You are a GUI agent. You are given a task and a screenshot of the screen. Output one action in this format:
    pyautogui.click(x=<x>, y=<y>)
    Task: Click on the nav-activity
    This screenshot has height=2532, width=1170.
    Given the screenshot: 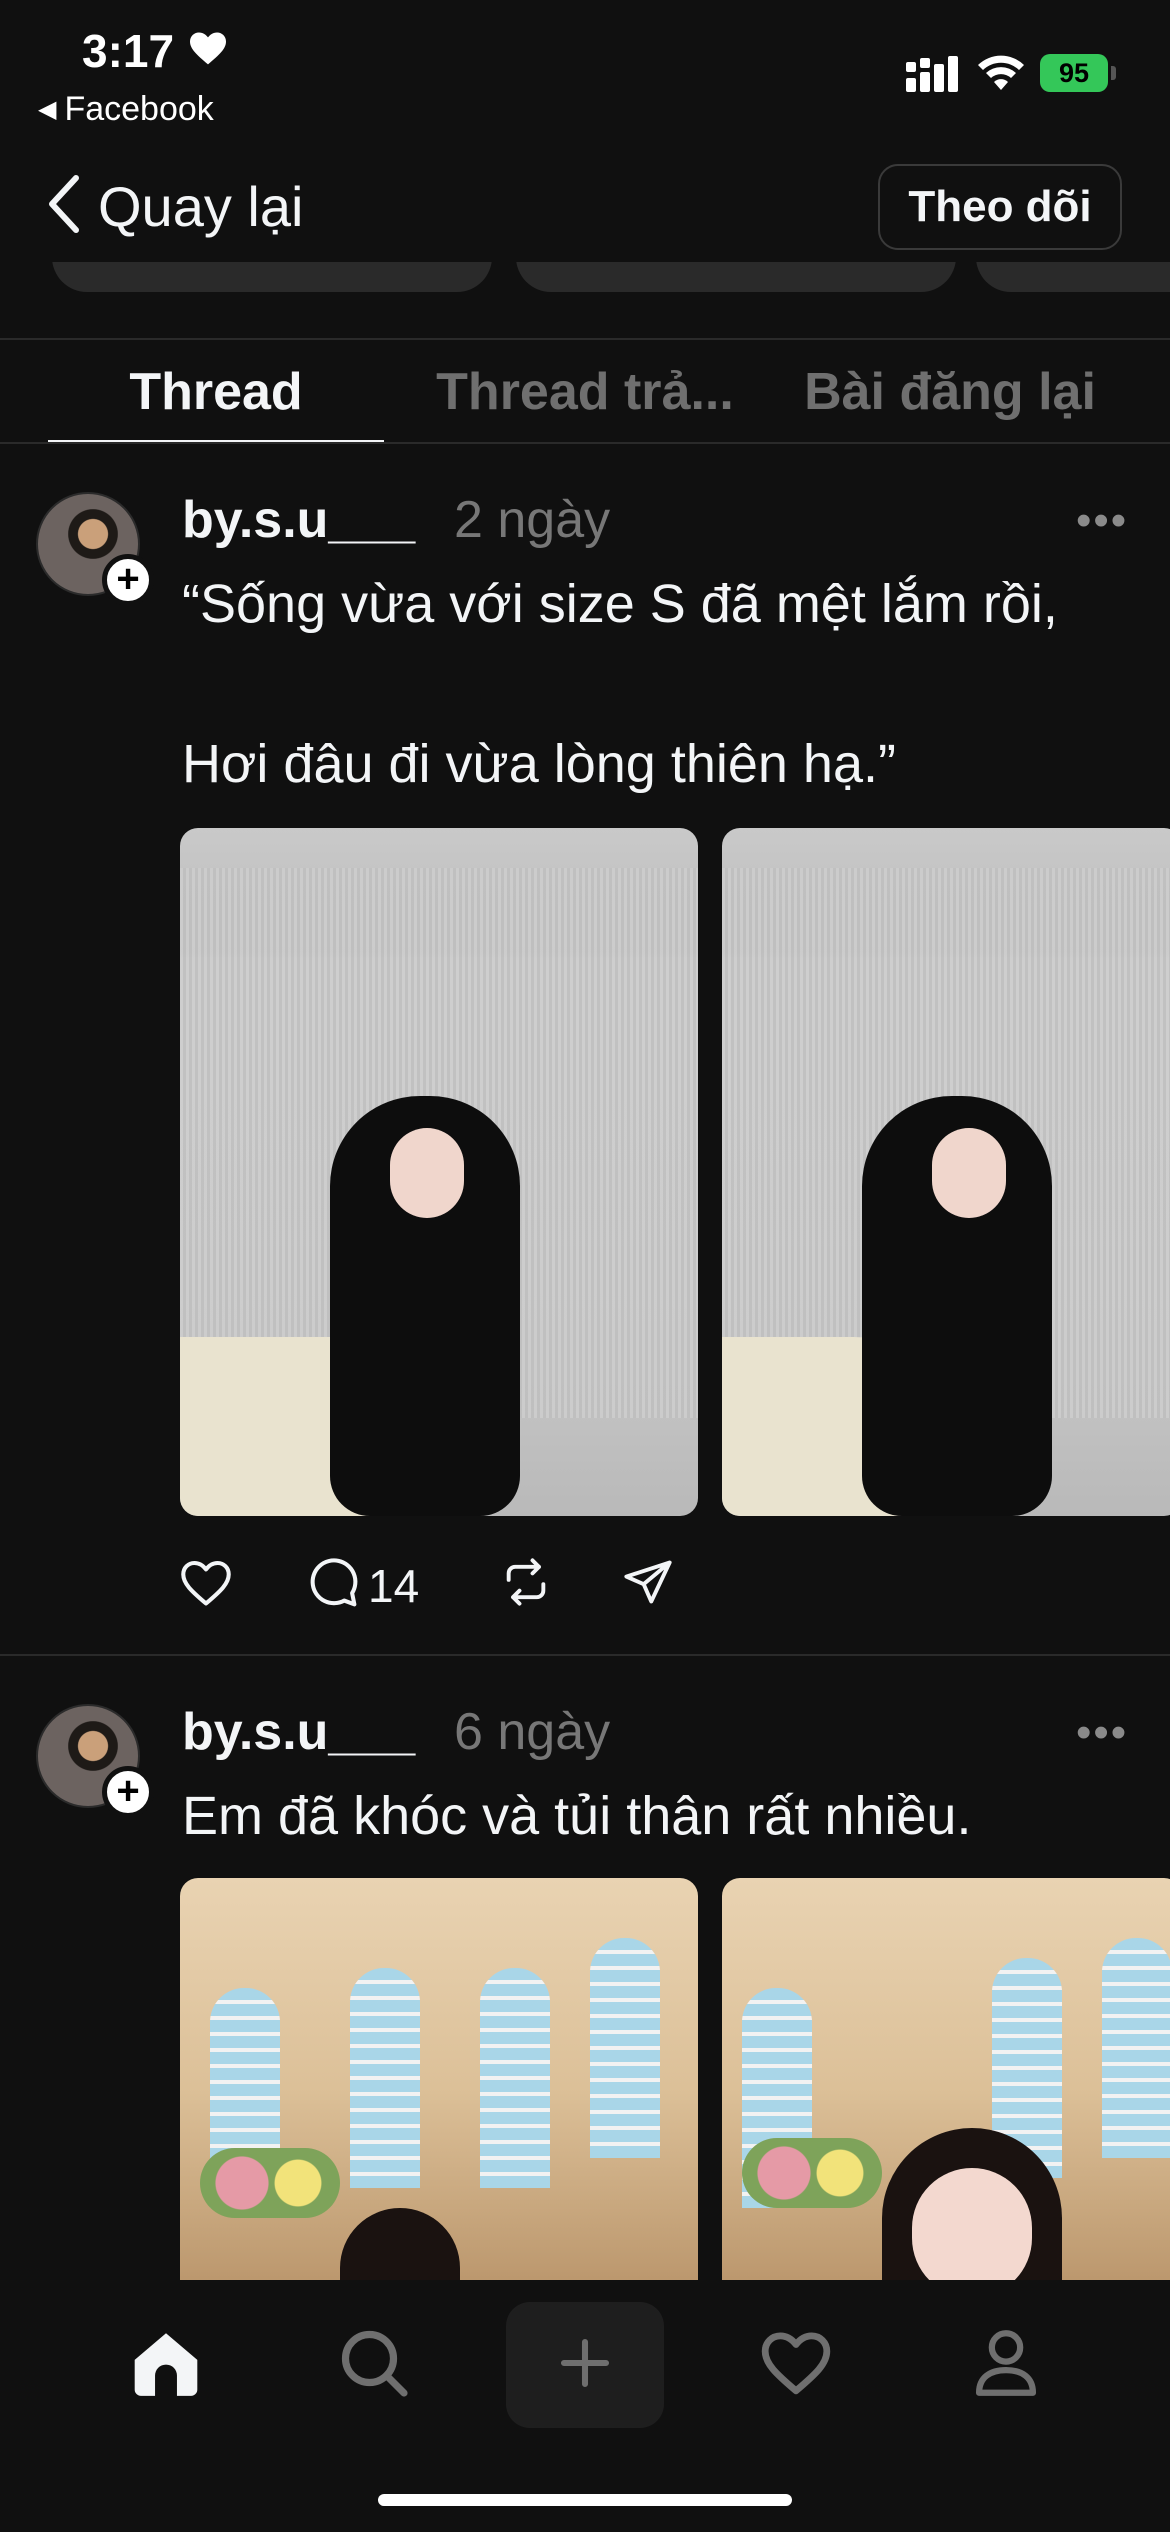 What is the action you would take?
    pyautogui.click(x=796, y=2365)
    